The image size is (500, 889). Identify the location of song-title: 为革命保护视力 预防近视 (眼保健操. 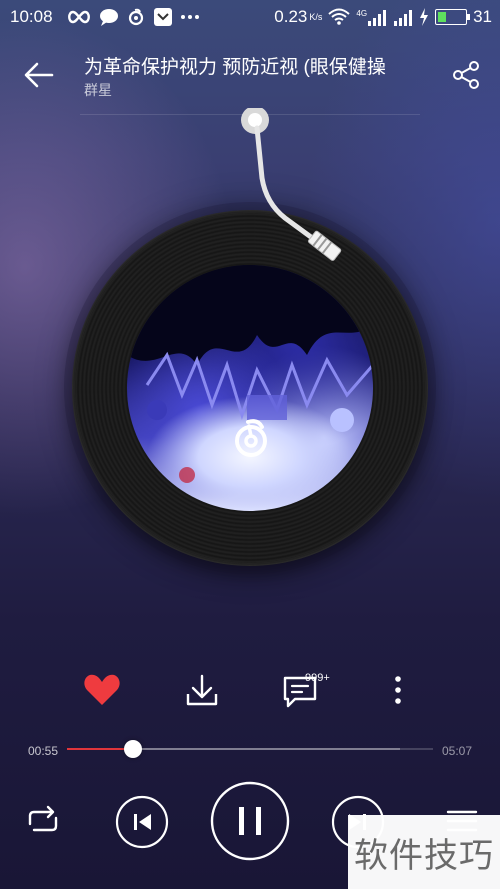
(235, 67).